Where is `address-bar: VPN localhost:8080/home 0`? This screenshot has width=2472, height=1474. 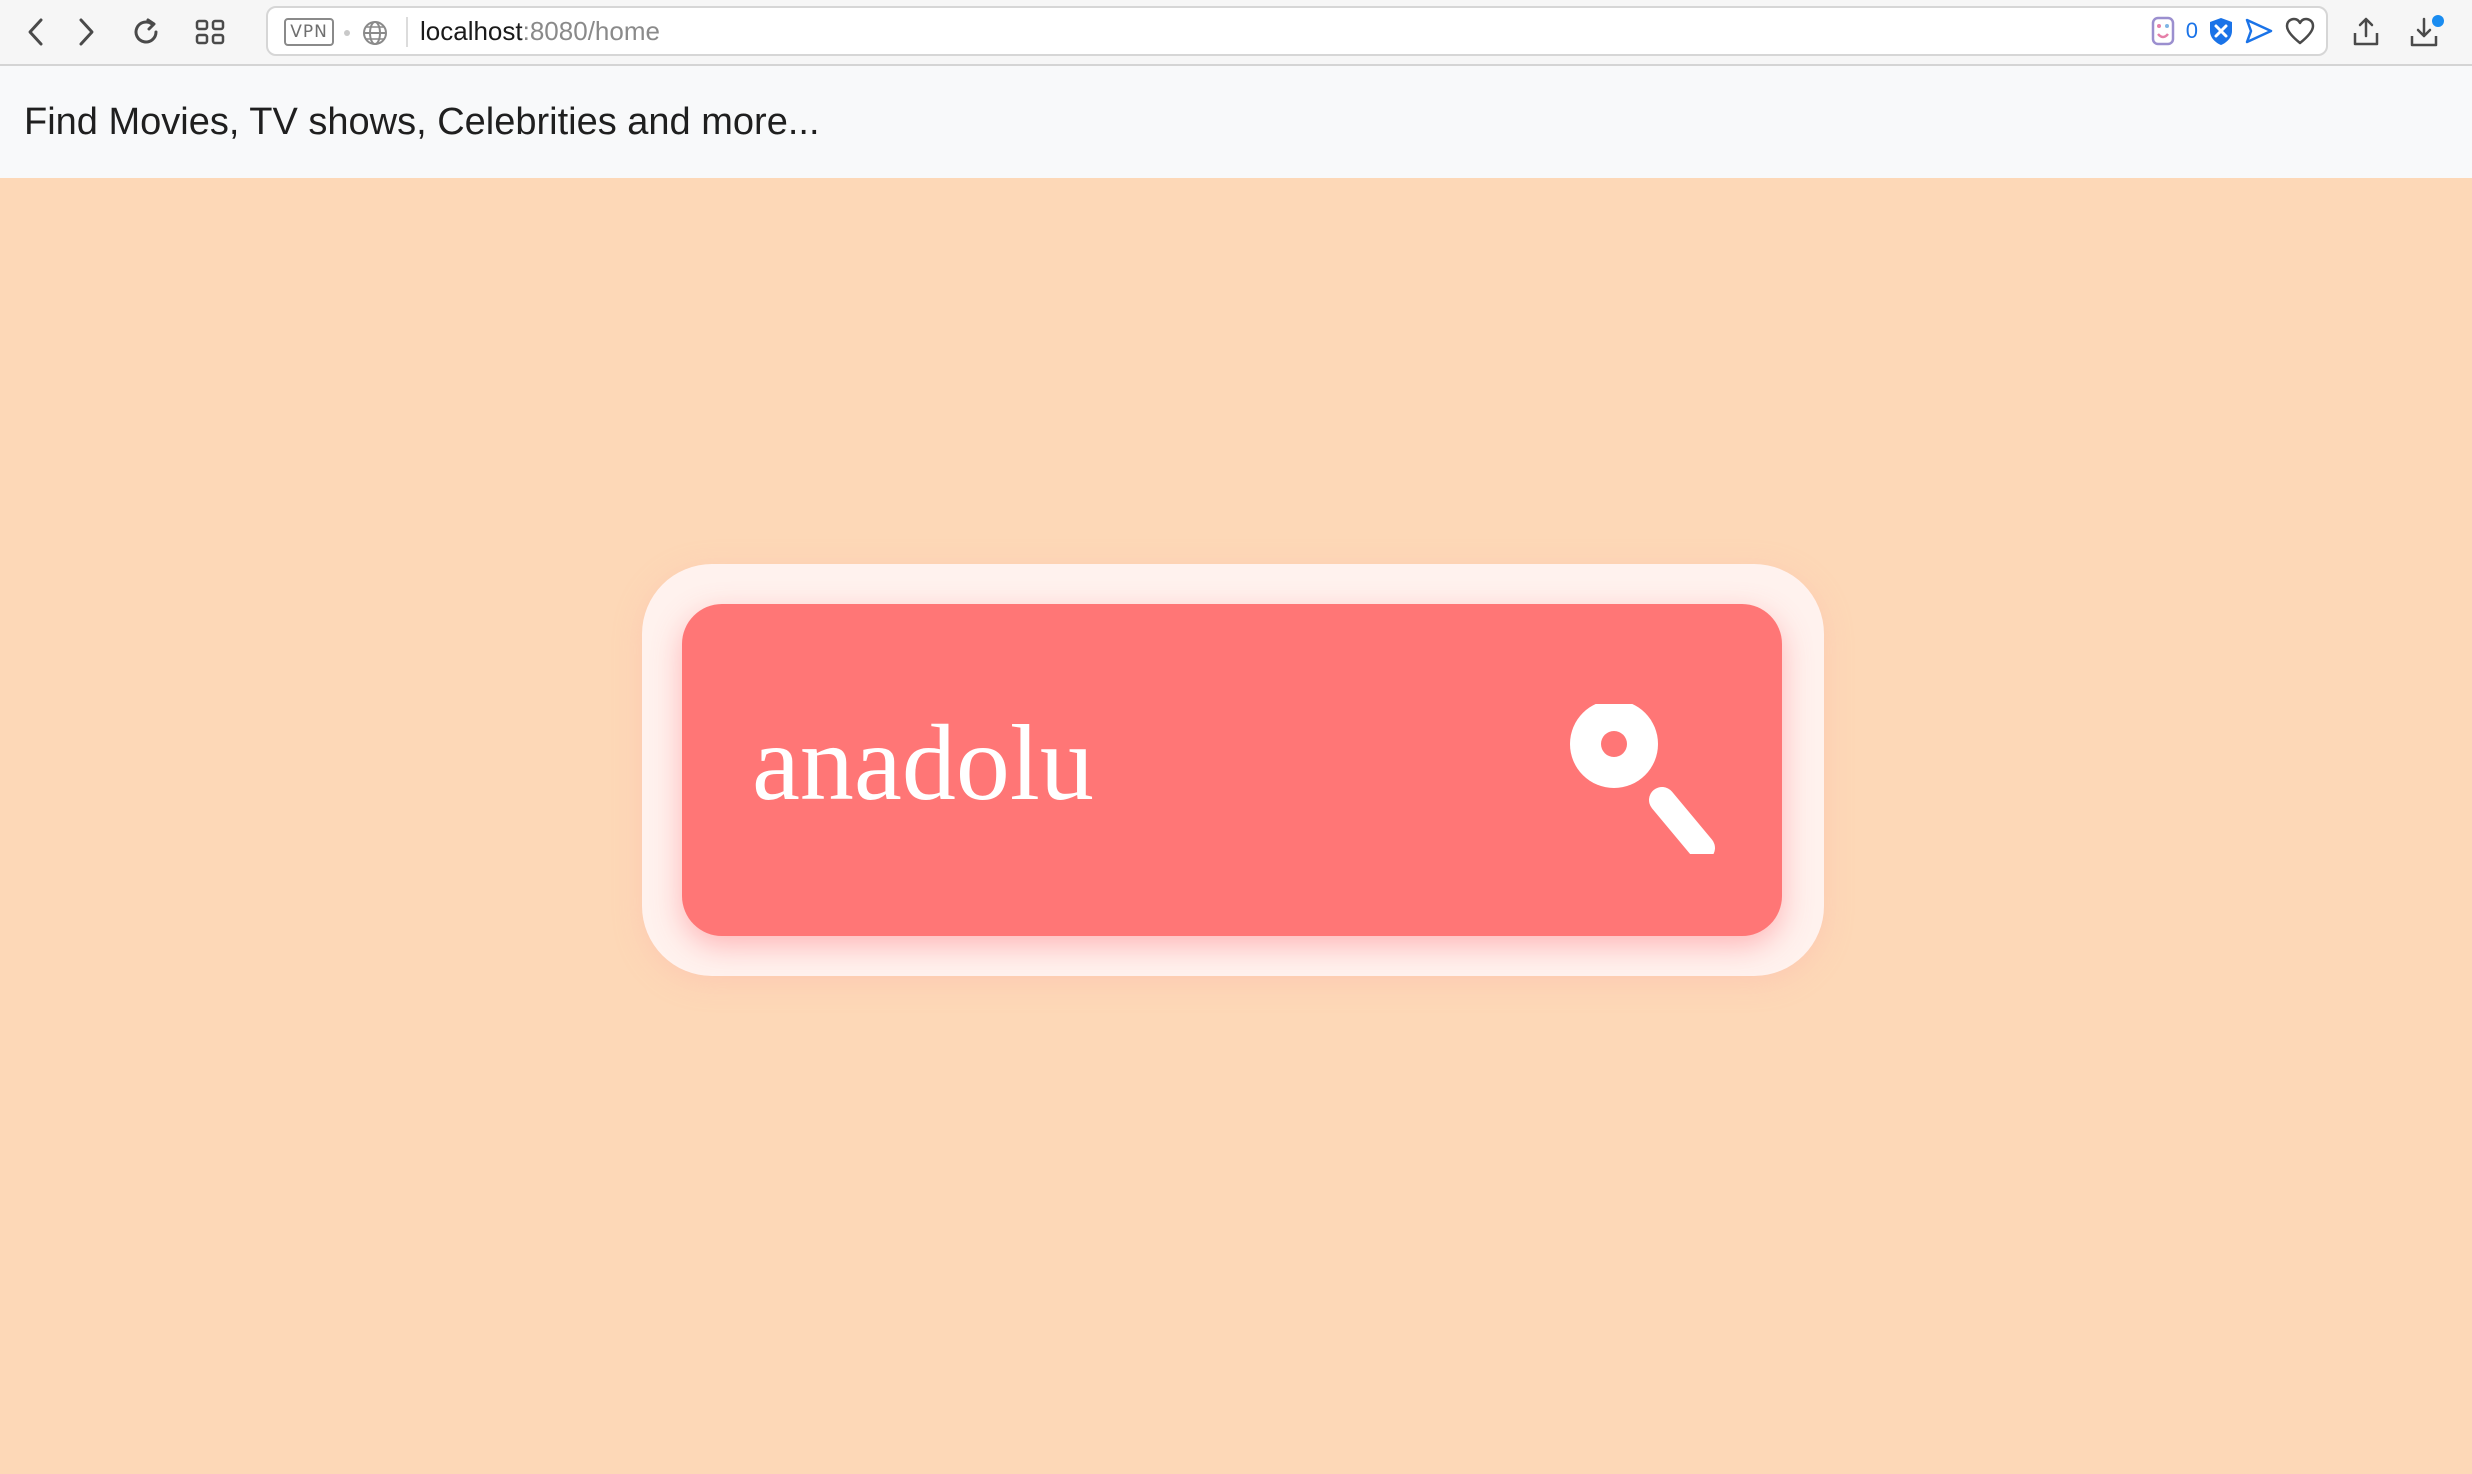
address-bar: VPN localhost:8080/home 0 is located at coordinates (1297, 31).